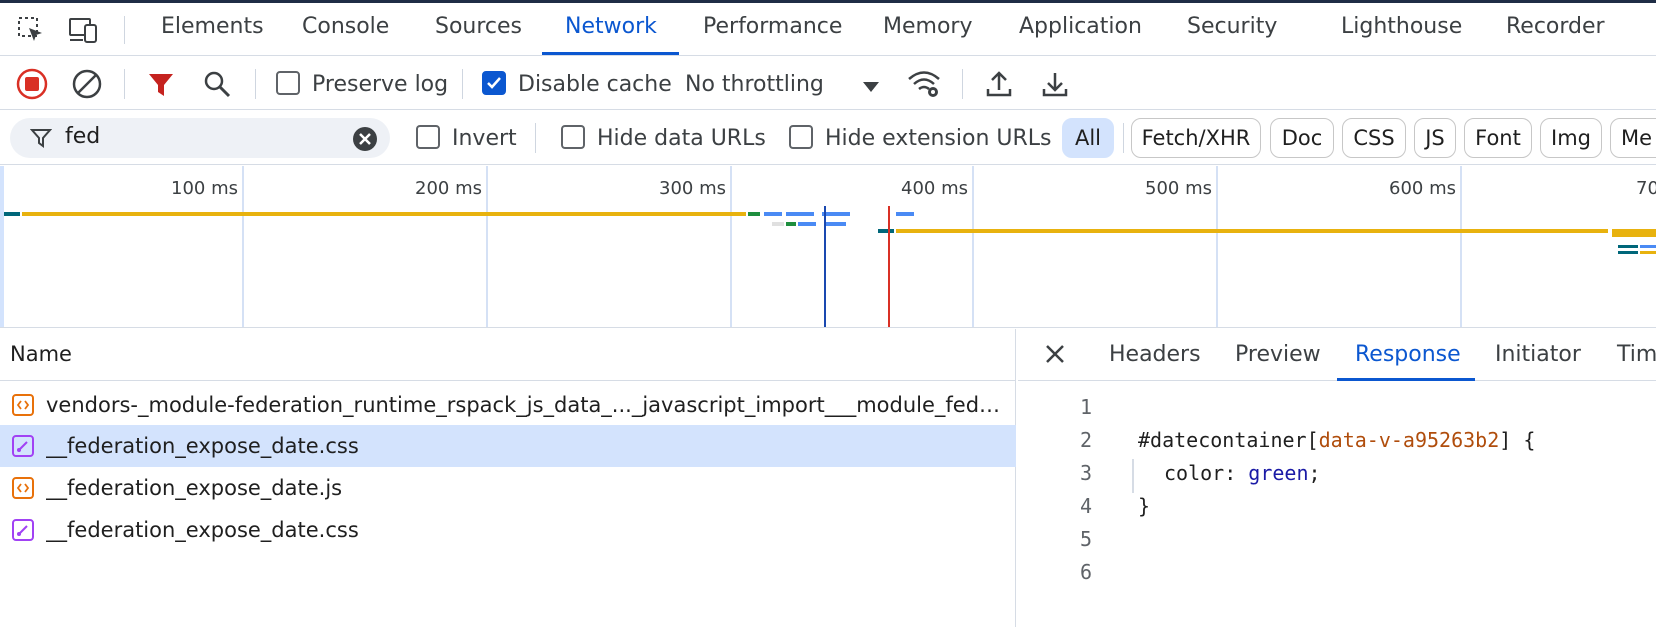 This screenshot has width=1656, height=627. What do you see at coordinates (1422, 188) in the screenshot?
I see `tick-label: 600 ms` at bounding box center [1422, 188].